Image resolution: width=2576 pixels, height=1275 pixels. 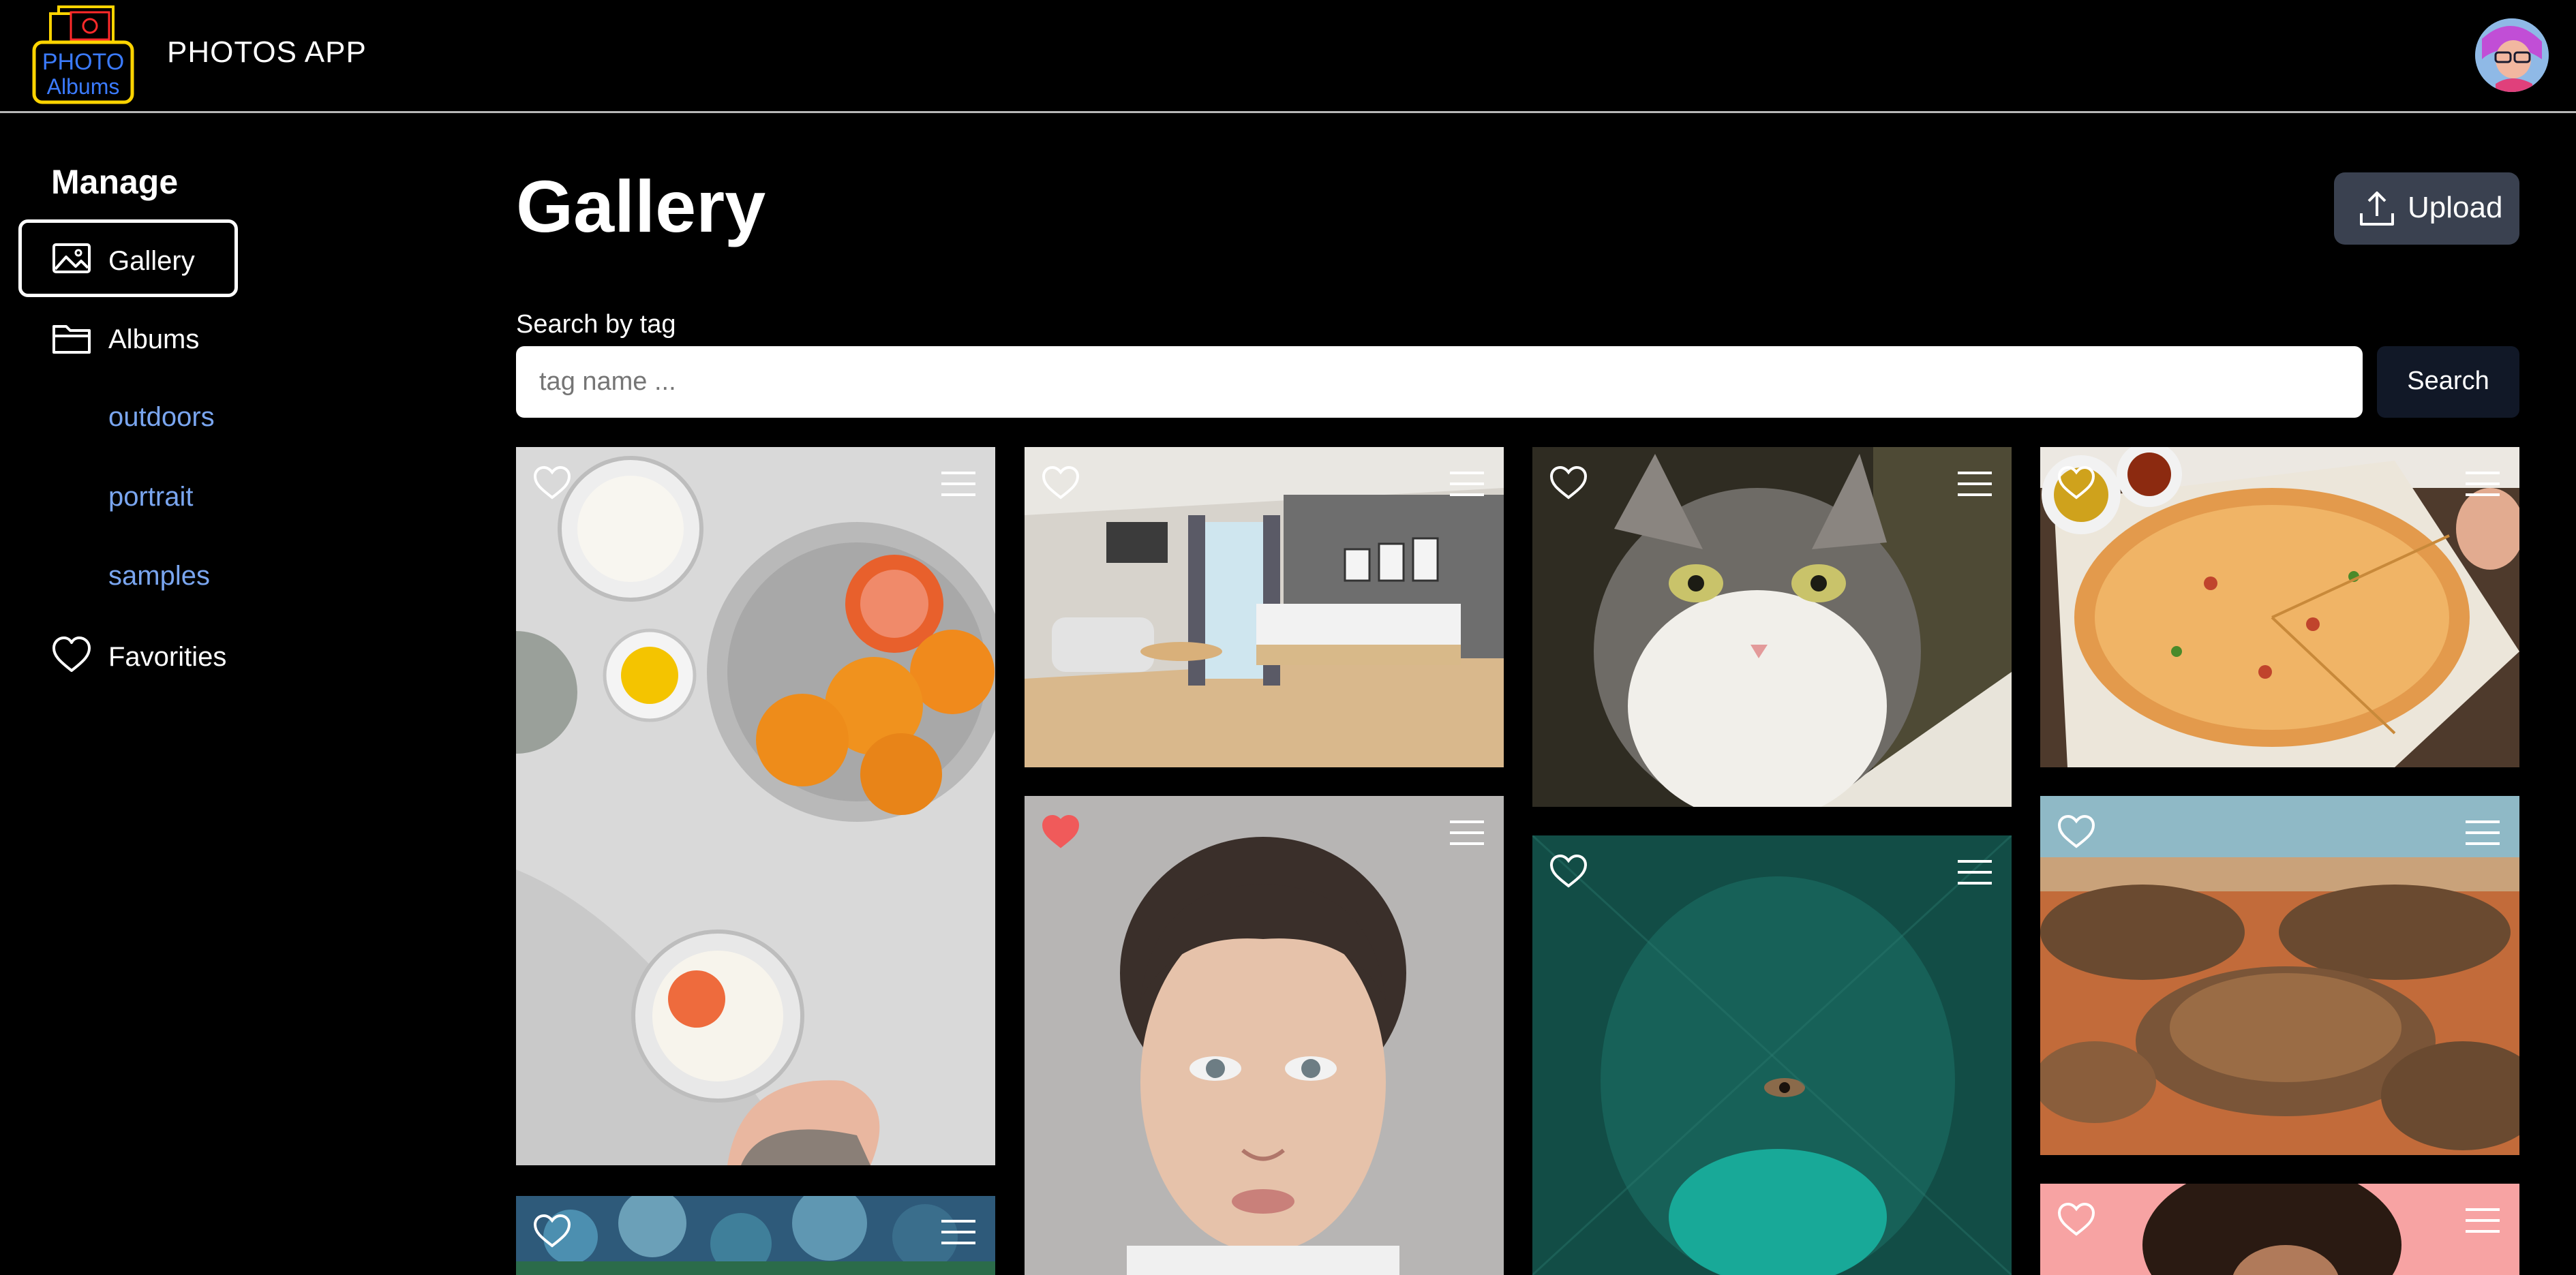 What do you see at coordinates (72, 340) in the screenshot?
I see `folder-icon` at bounding box center [72, 340].